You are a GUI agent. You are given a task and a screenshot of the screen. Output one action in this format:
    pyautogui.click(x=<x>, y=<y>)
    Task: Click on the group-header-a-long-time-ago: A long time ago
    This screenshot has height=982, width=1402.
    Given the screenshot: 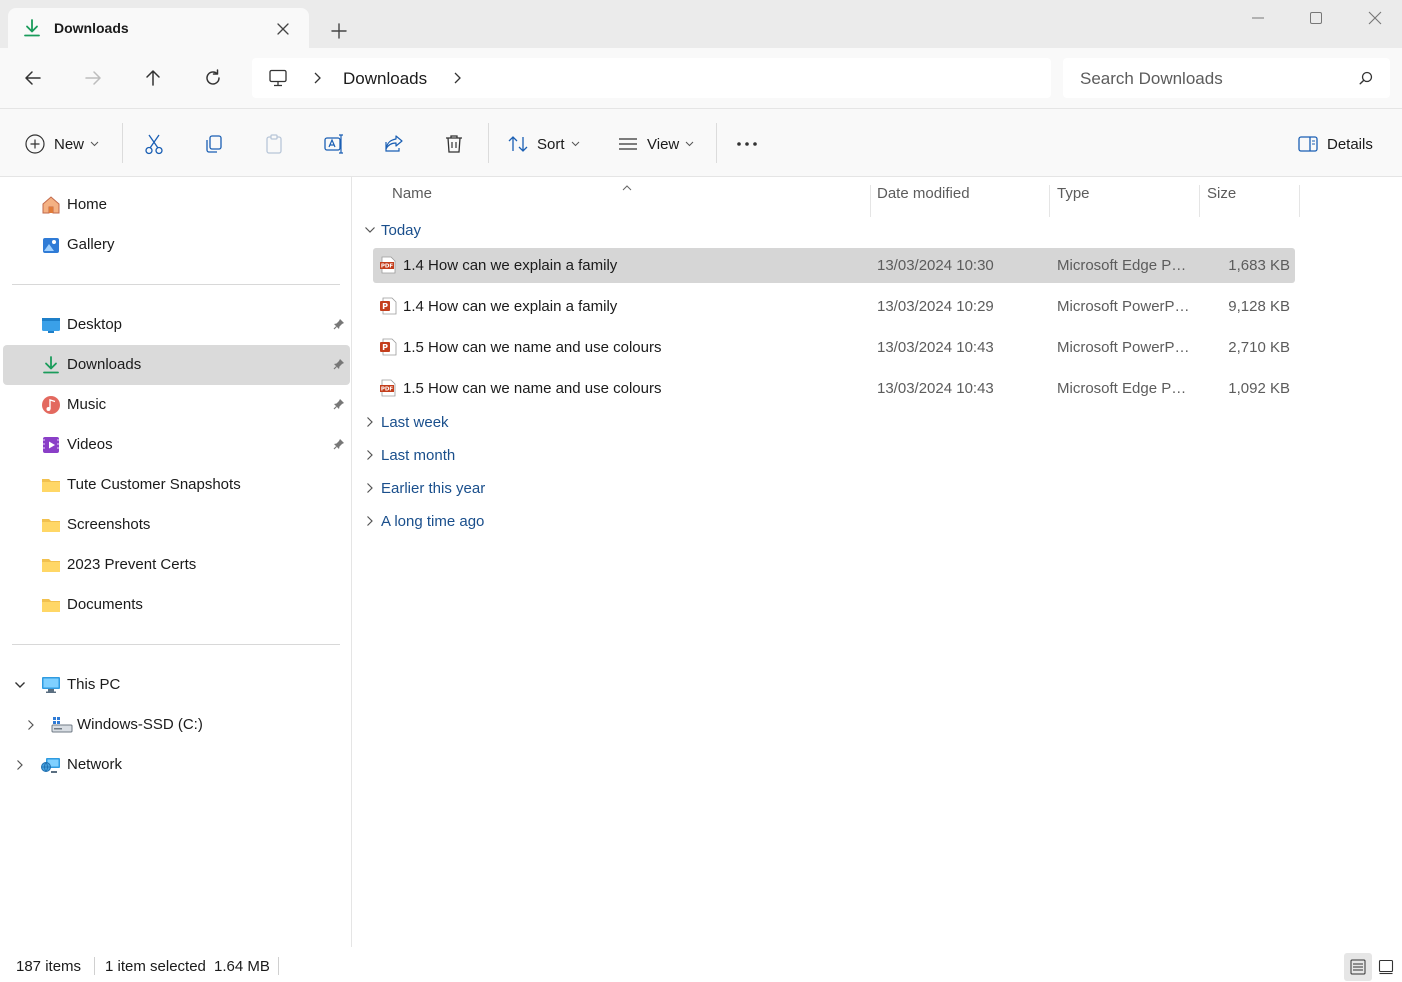 What is the action you would take?
    pyautogui.click(x=423, y=521)
    